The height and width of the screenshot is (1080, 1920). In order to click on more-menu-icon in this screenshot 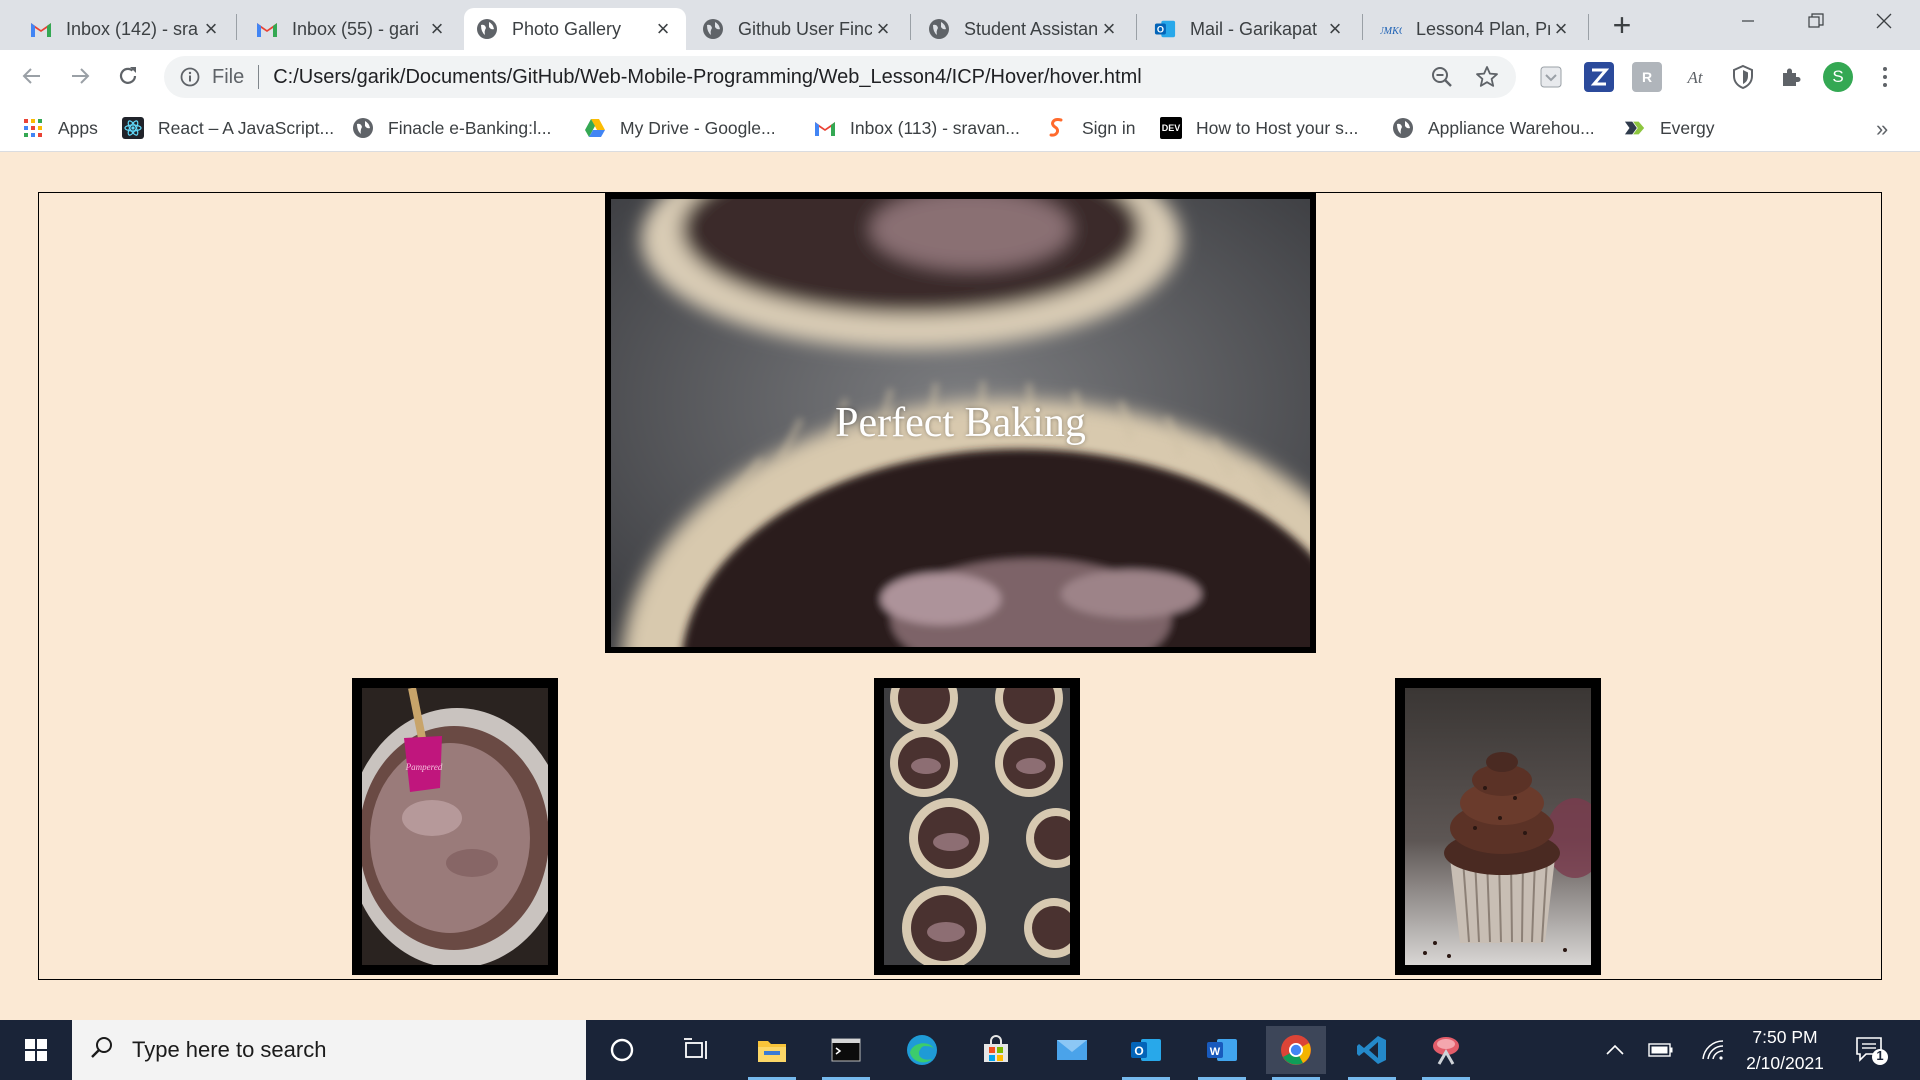, I will do `click(1885, 77)`.